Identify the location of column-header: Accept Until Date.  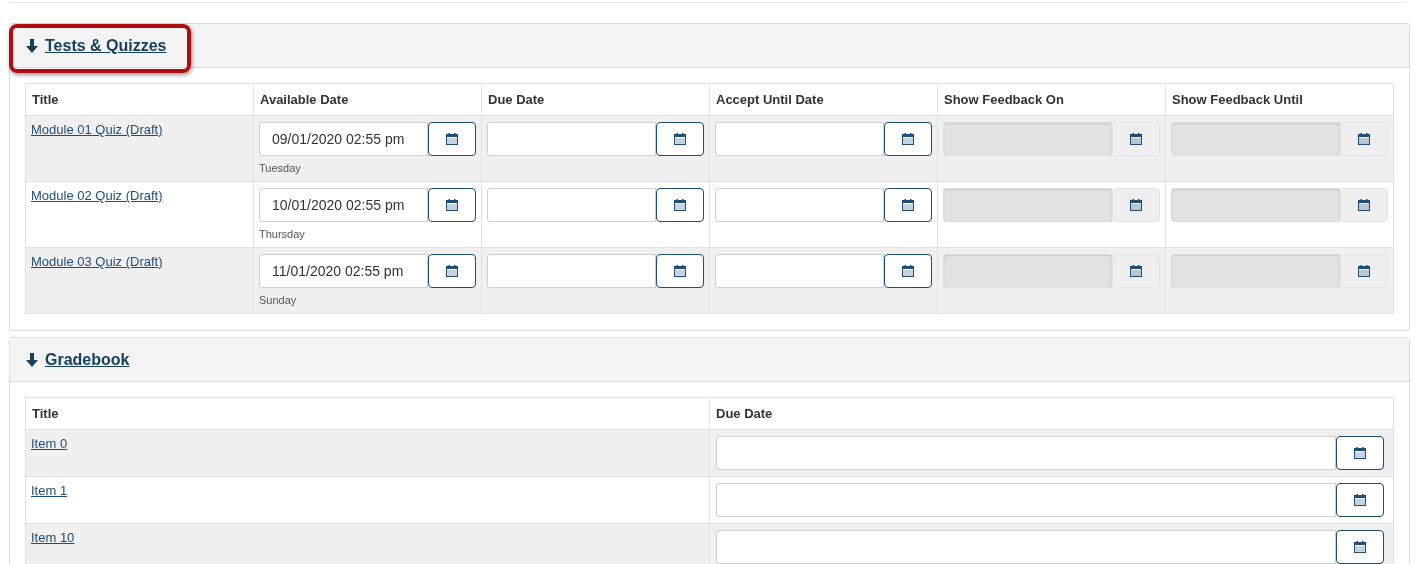
(823, 99).